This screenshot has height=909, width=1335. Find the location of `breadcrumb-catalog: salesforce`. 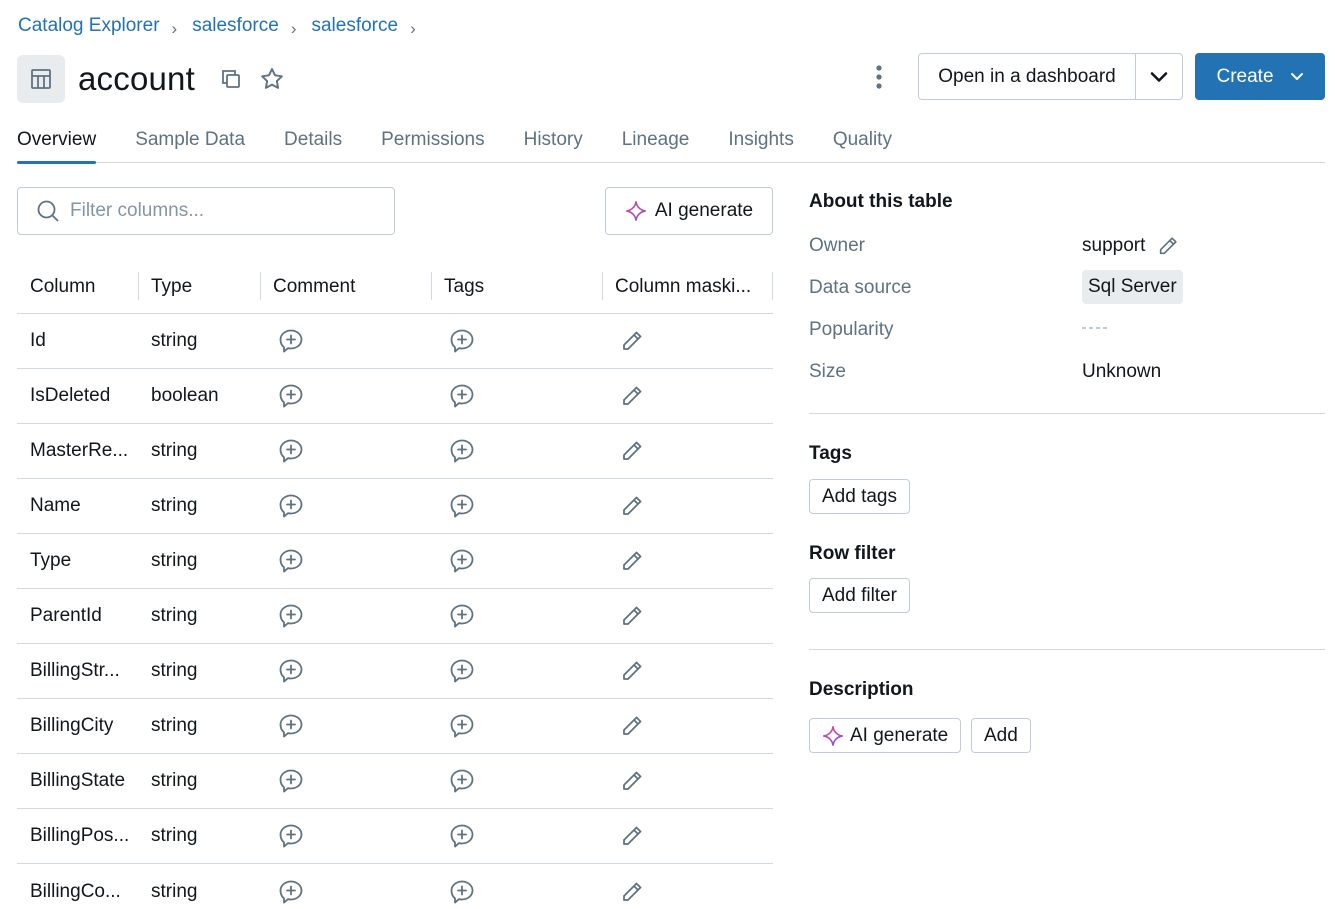

breadcrumb-catalog: salesforce is located at coordinates (235, 26).